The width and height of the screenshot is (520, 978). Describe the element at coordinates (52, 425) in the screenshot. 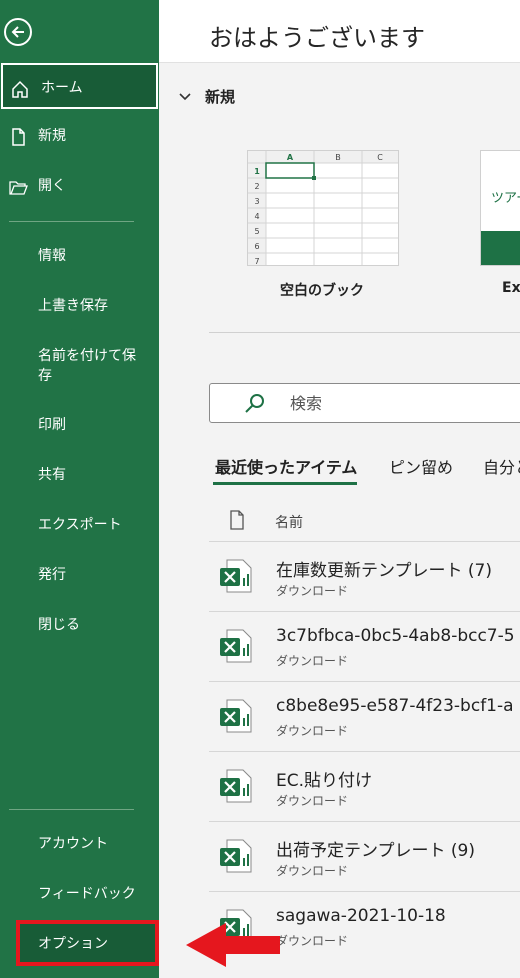

I see `sidebar-item-label: 印刷` at that location.